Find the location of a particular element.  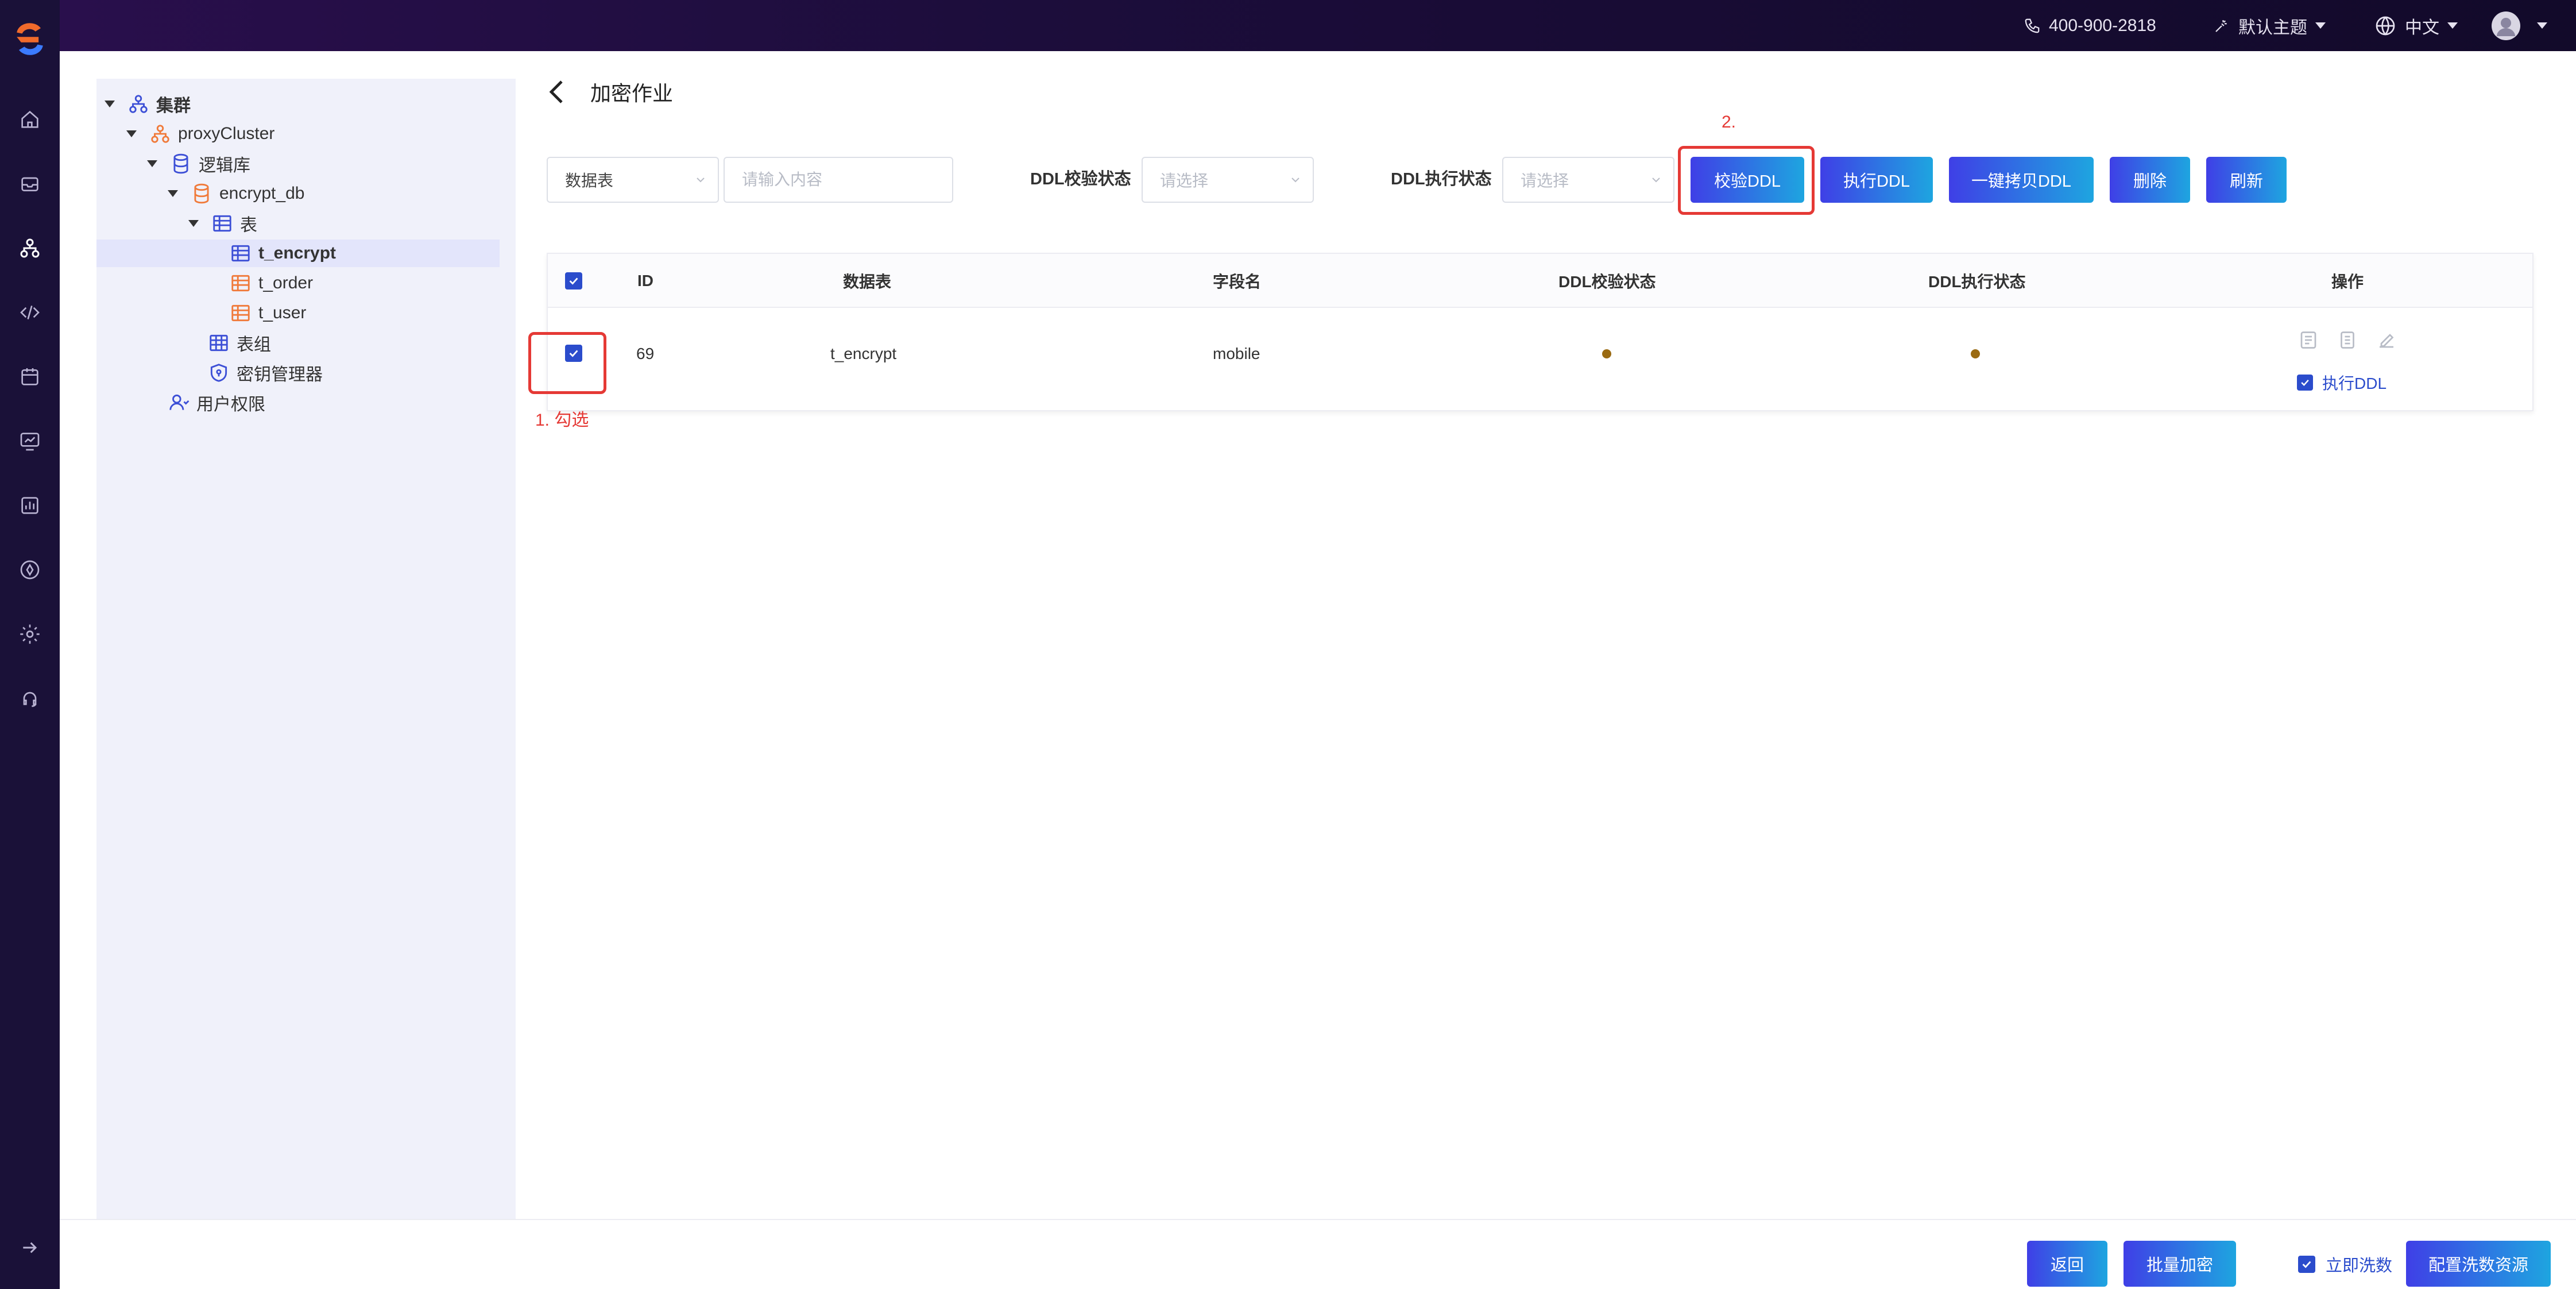

nav-code is located at coordinates (30, 312).